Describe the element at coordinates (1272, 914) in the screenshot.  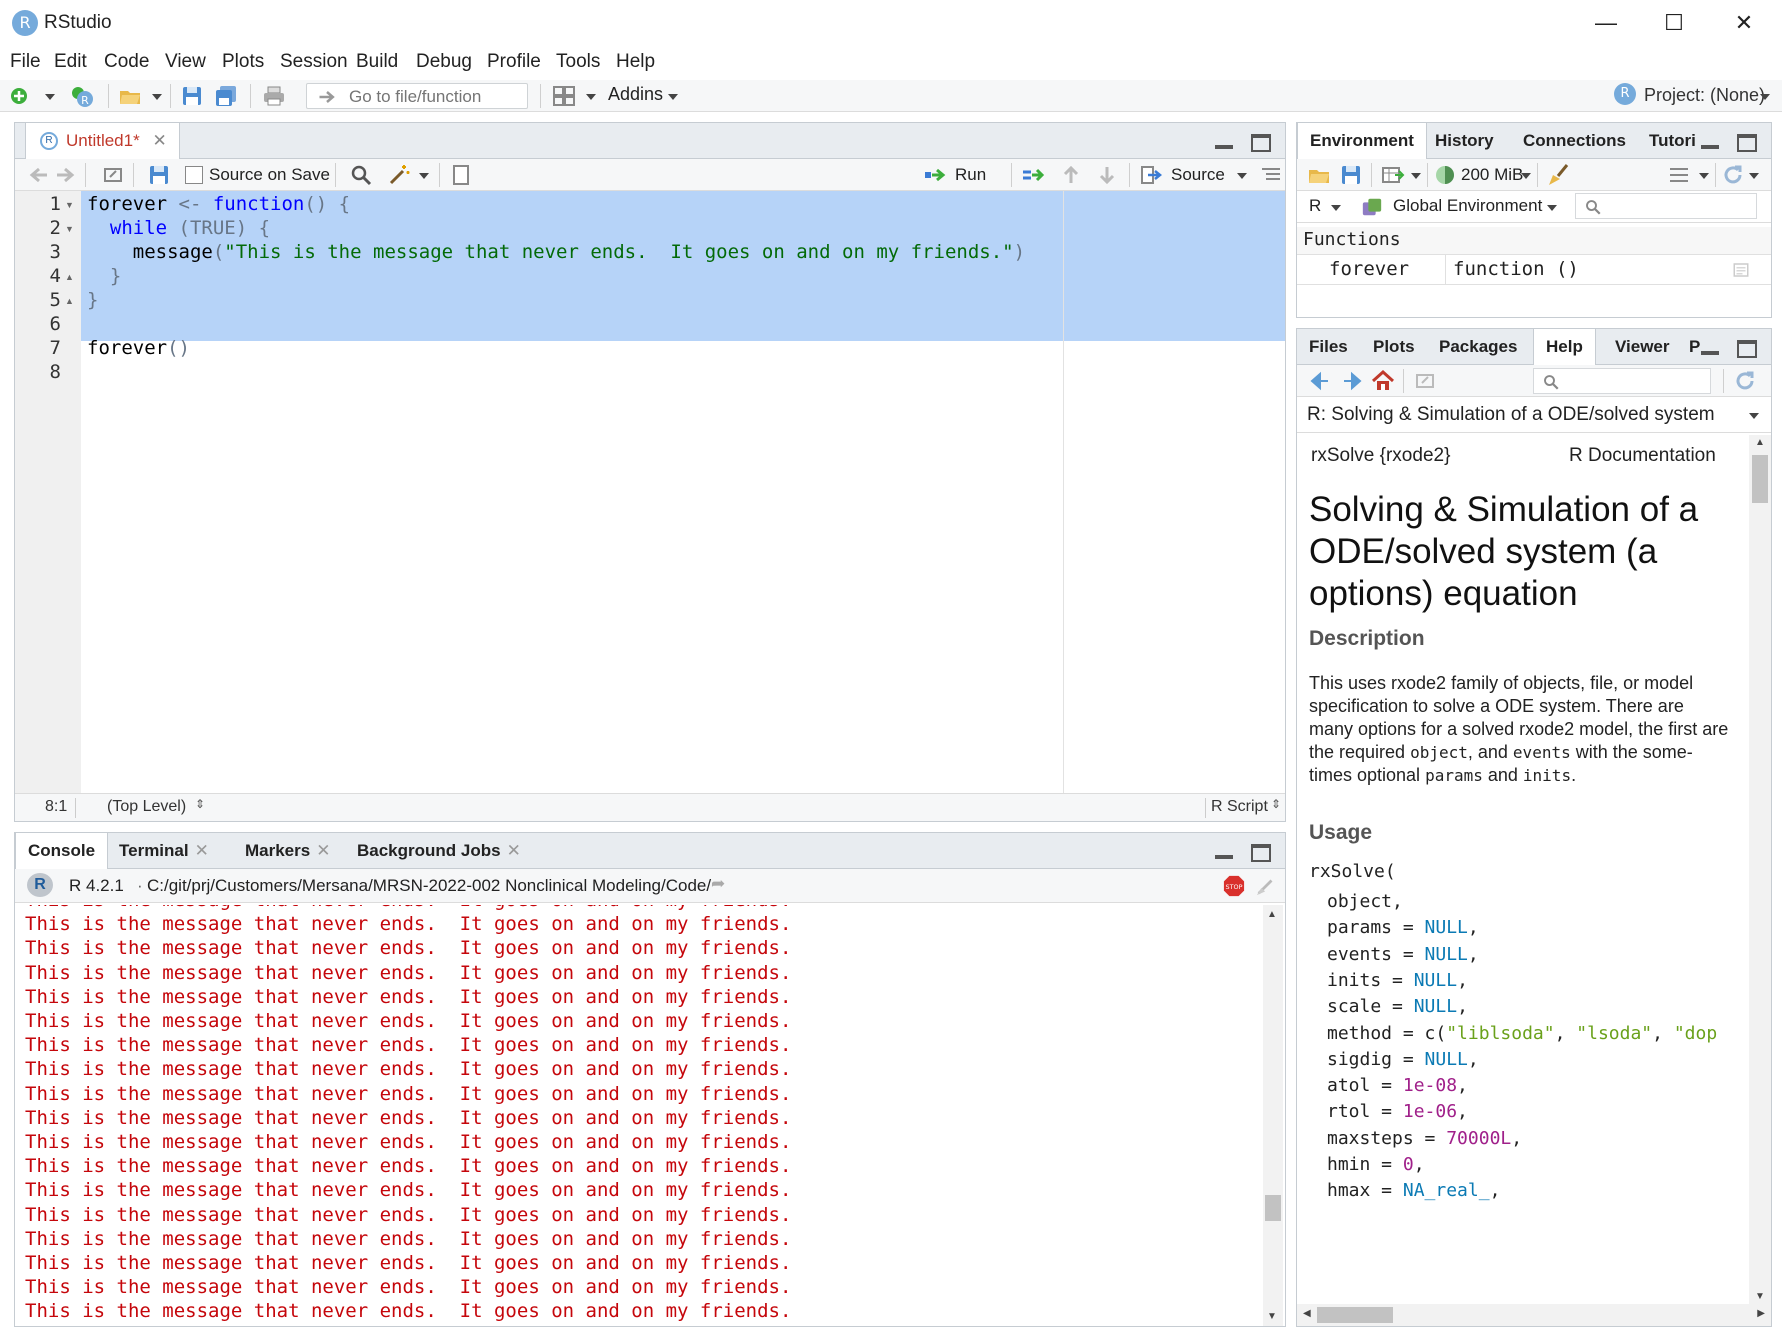
I see `scroll-up-icon: ▲` at that location.